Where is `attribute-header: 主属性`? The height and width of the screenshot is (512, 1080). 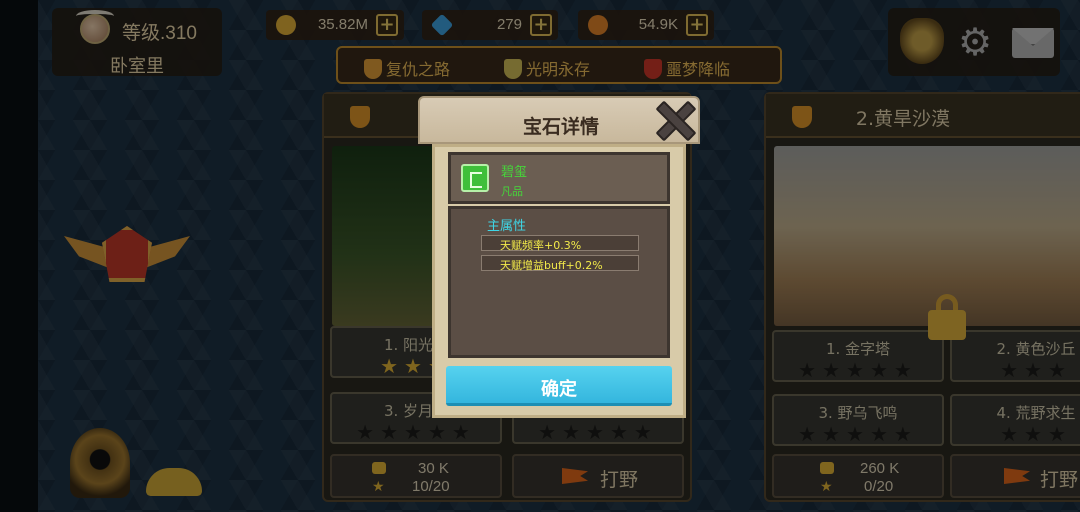
attribute-header: 主属性 is located at coordinates (507, 226).